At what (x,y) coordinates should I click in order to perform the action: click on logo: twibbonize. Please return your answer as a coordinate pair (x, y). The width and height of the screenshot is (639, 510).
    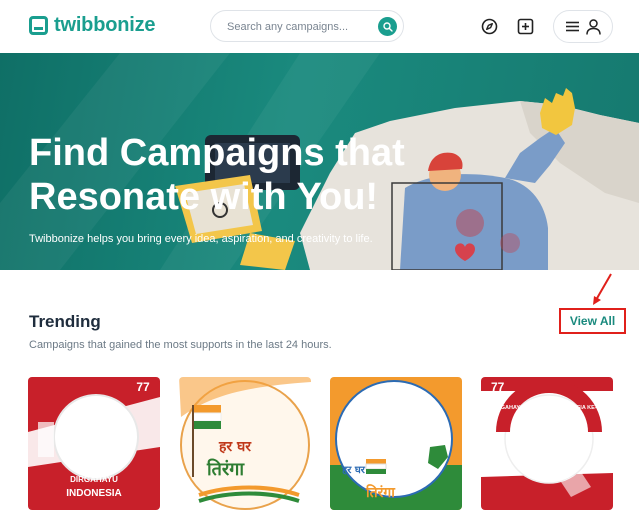
    Looking at the image, I should click on (92, 25).